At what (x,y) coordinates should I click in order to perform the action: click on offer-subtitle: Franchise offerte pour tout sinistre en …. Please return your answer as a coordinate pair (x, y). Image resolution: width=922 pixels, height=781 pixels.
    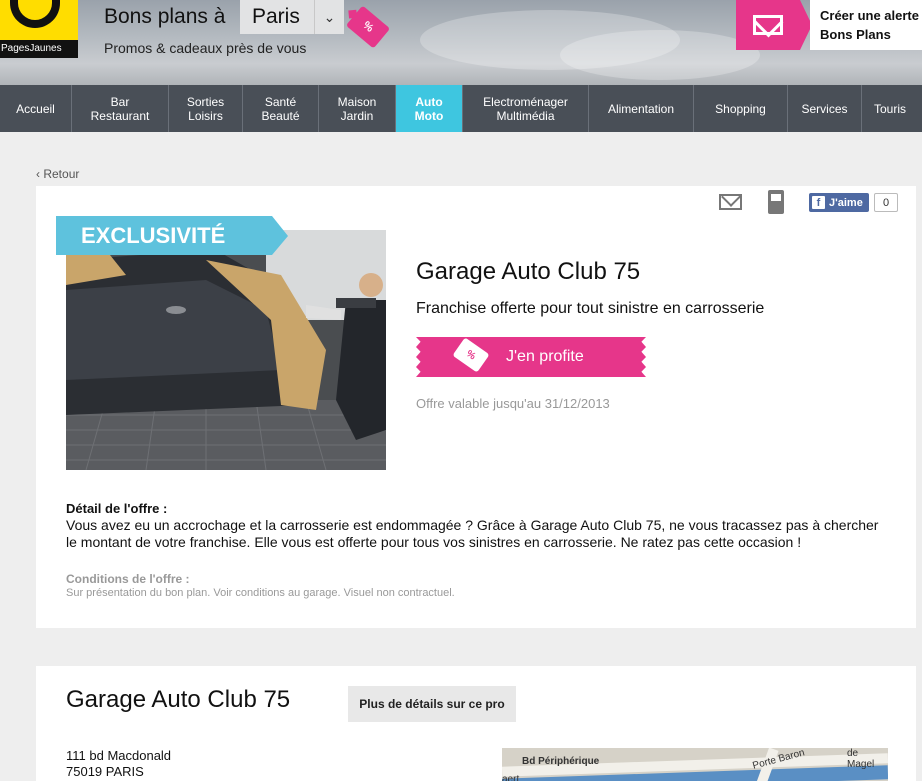
    Looking at the image, I should click on (590, 308).